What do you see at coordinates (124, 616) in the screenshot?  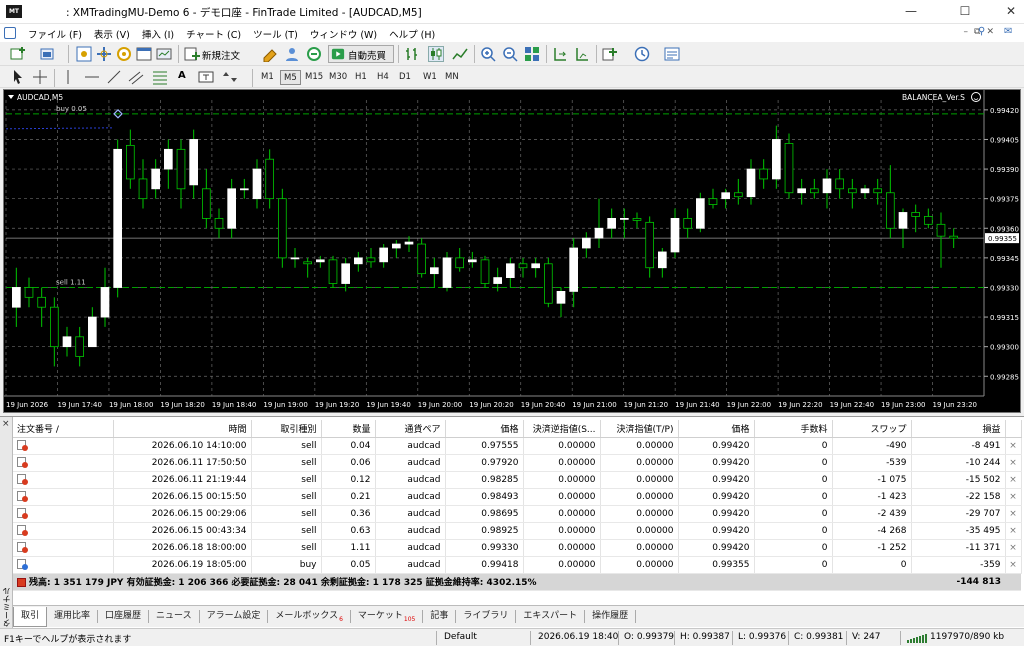 I see `terminal-tab: 口座履歴` at bounding box center [124, 616].